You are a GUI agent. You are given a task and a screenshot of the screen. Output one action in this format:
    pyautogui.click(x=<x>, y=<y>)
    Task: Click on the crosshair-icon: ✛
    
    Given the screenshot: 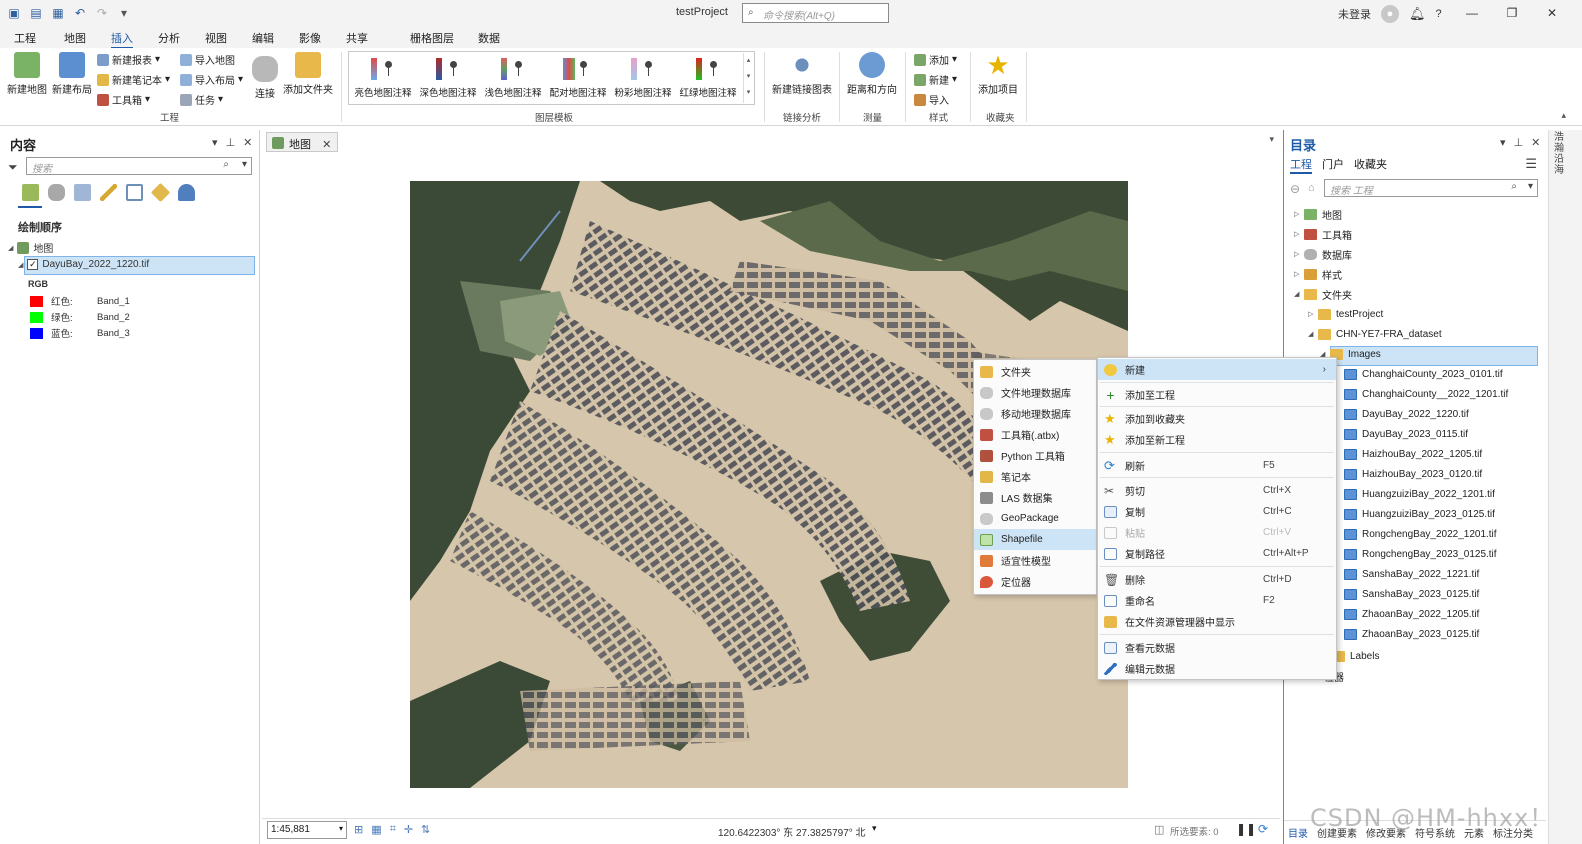 What is the action you would take?
    pyautogui.click(x=408, y=829)
    